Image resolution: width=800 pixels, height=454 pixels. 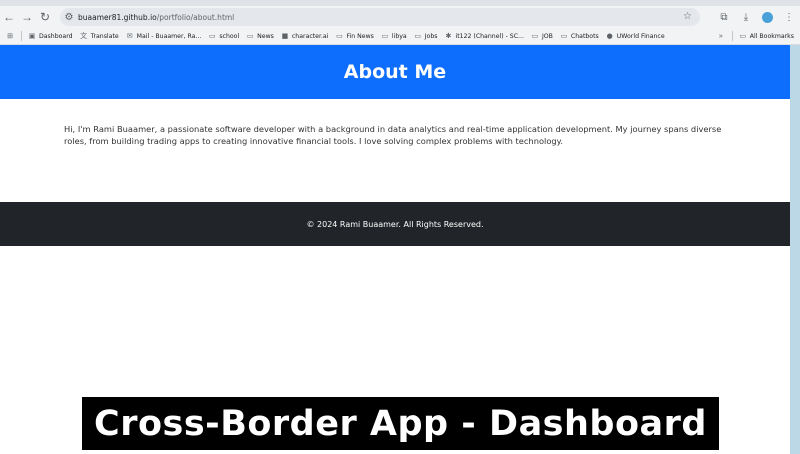 What do you see at coordinates (789, 17) in the screenshot?
I see `menu-icon: ⋮` at bounding box center [789, 17].